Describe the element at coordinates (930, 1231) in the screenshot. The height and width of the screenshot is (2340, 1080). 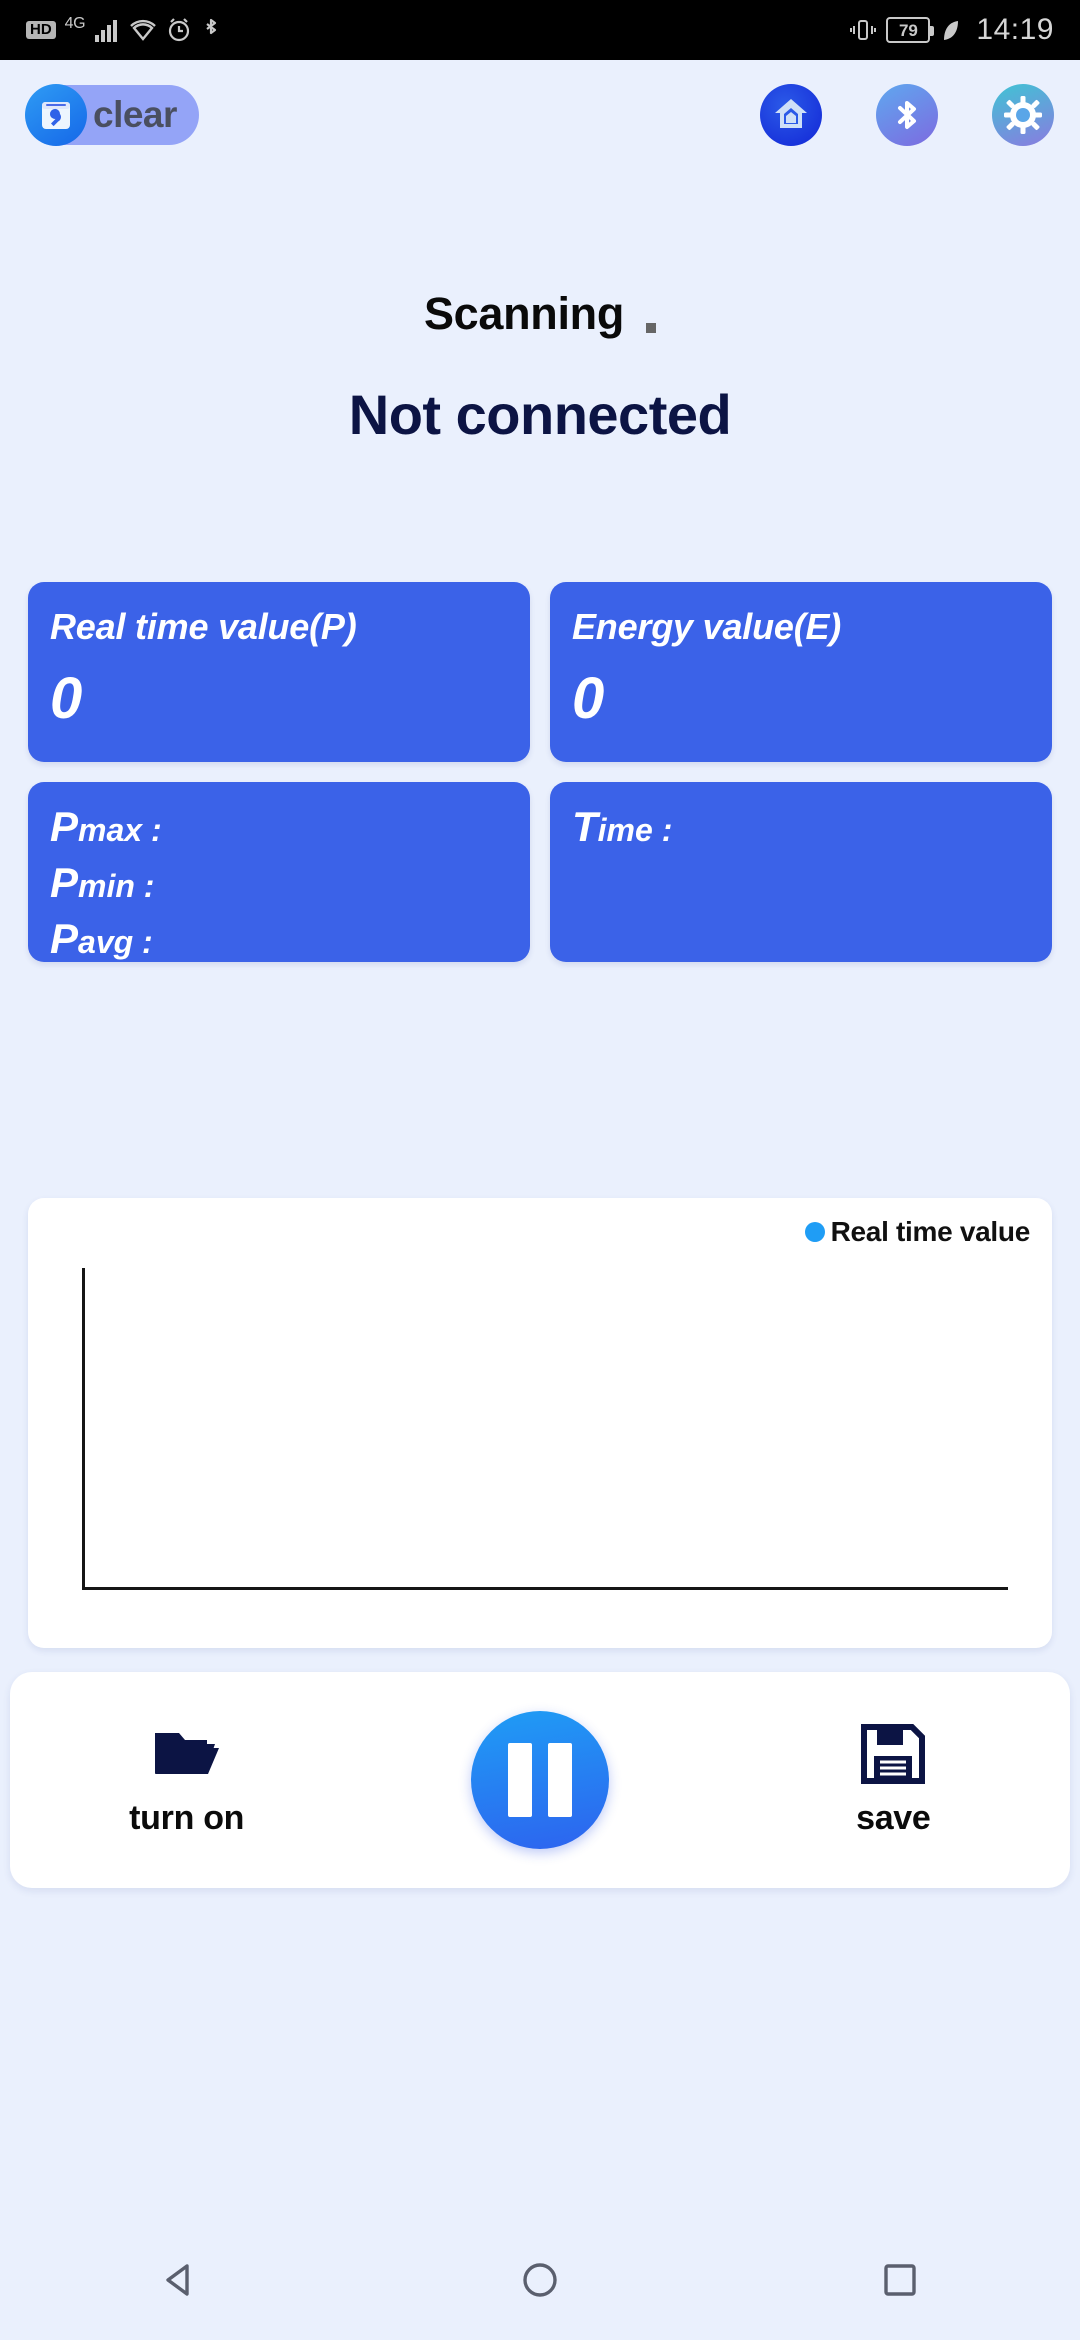
I see `legend-label: Real time value` at that location.